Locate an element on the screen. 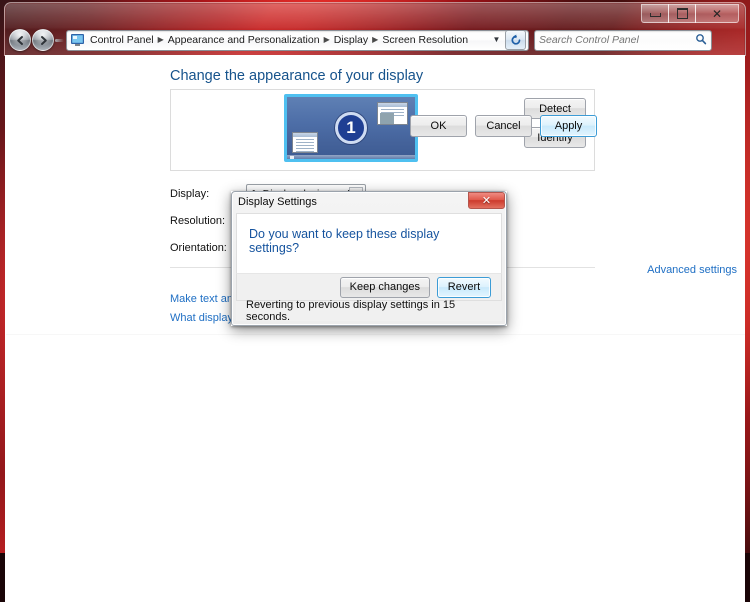 The width and height of the screenshot is (750, 602). refresh-button is located at coordinates (515, 40).